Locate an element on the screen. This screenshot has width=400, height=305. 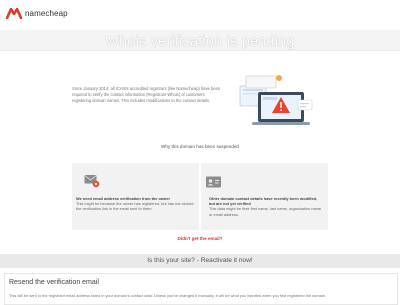
reactivate-link: Is this your site? - Reactivate it now! is located at coordinates (200, 260).